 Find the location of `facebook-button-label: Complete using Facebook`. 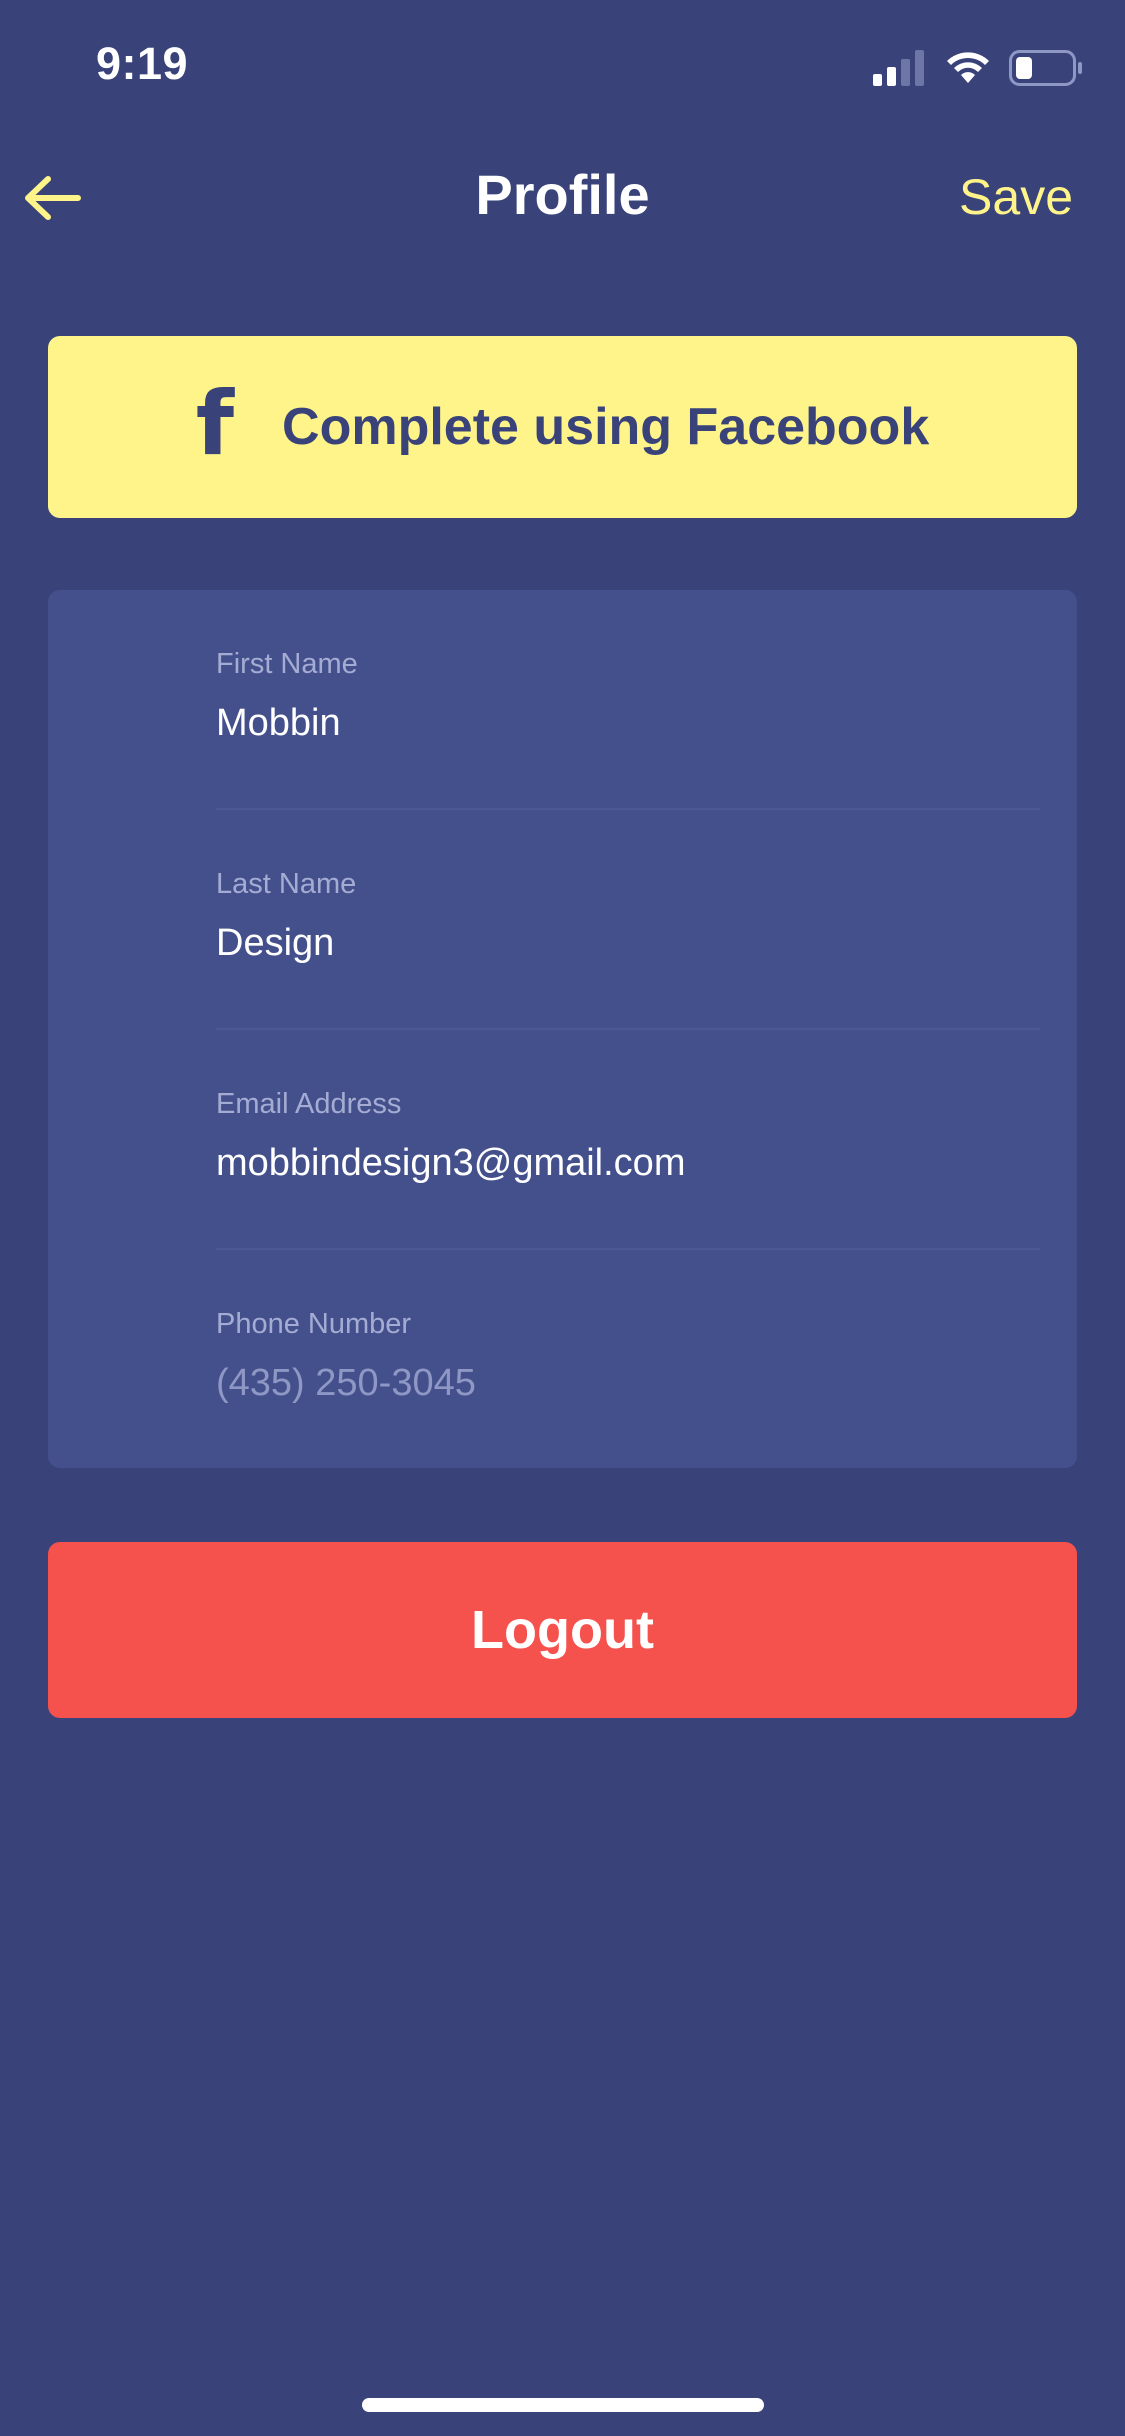

facebook-button-label: Complete using Facebook is located at coordinates (606, 427).